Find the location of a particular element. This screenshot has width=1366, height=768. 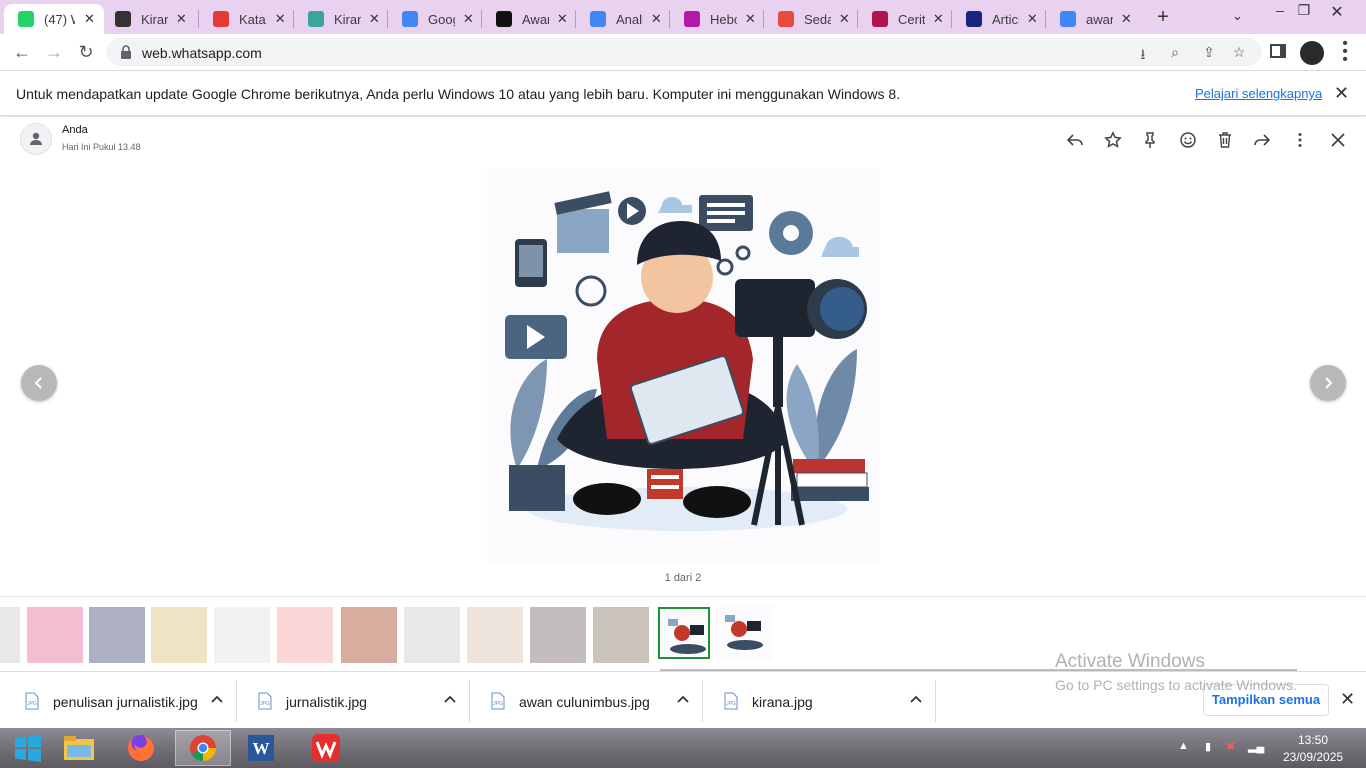

next-media-button is located at coordinates (1328, 383).